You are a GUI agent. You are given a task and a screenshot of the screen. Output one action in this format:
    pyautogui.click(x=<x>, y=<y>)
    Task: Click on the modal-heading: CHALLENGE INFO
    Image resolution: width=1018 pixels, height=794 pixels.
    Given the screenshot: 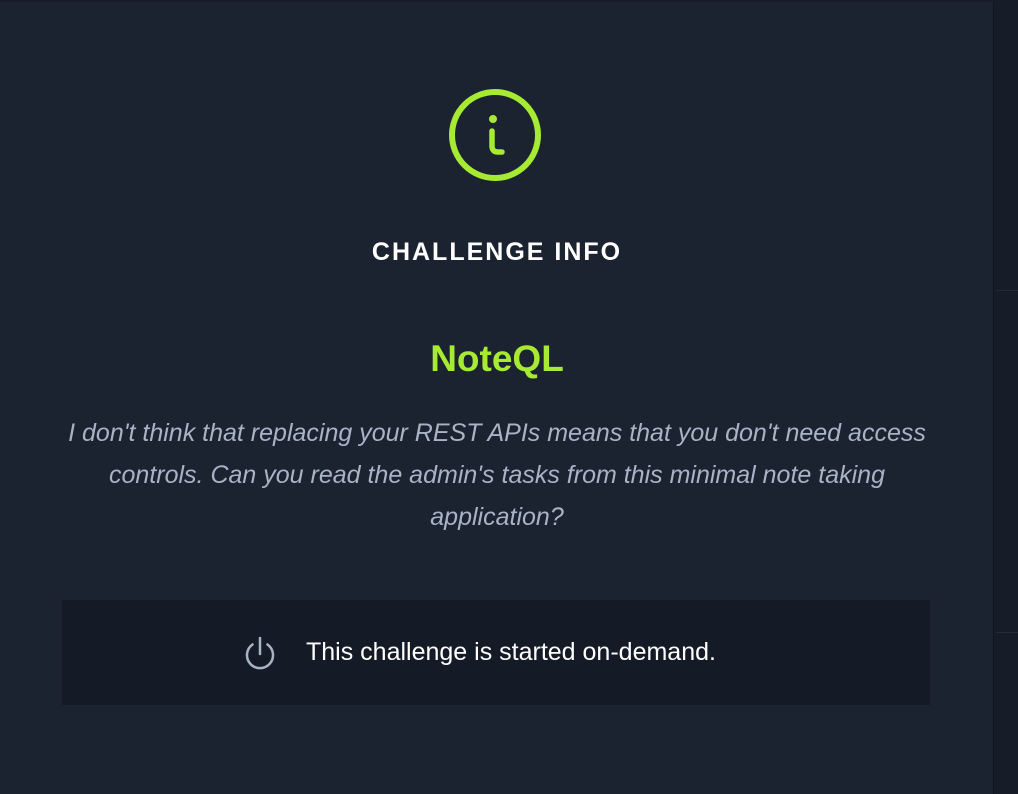 What is the action you would take?
    pyautogui.click(x=497, y=252)
    